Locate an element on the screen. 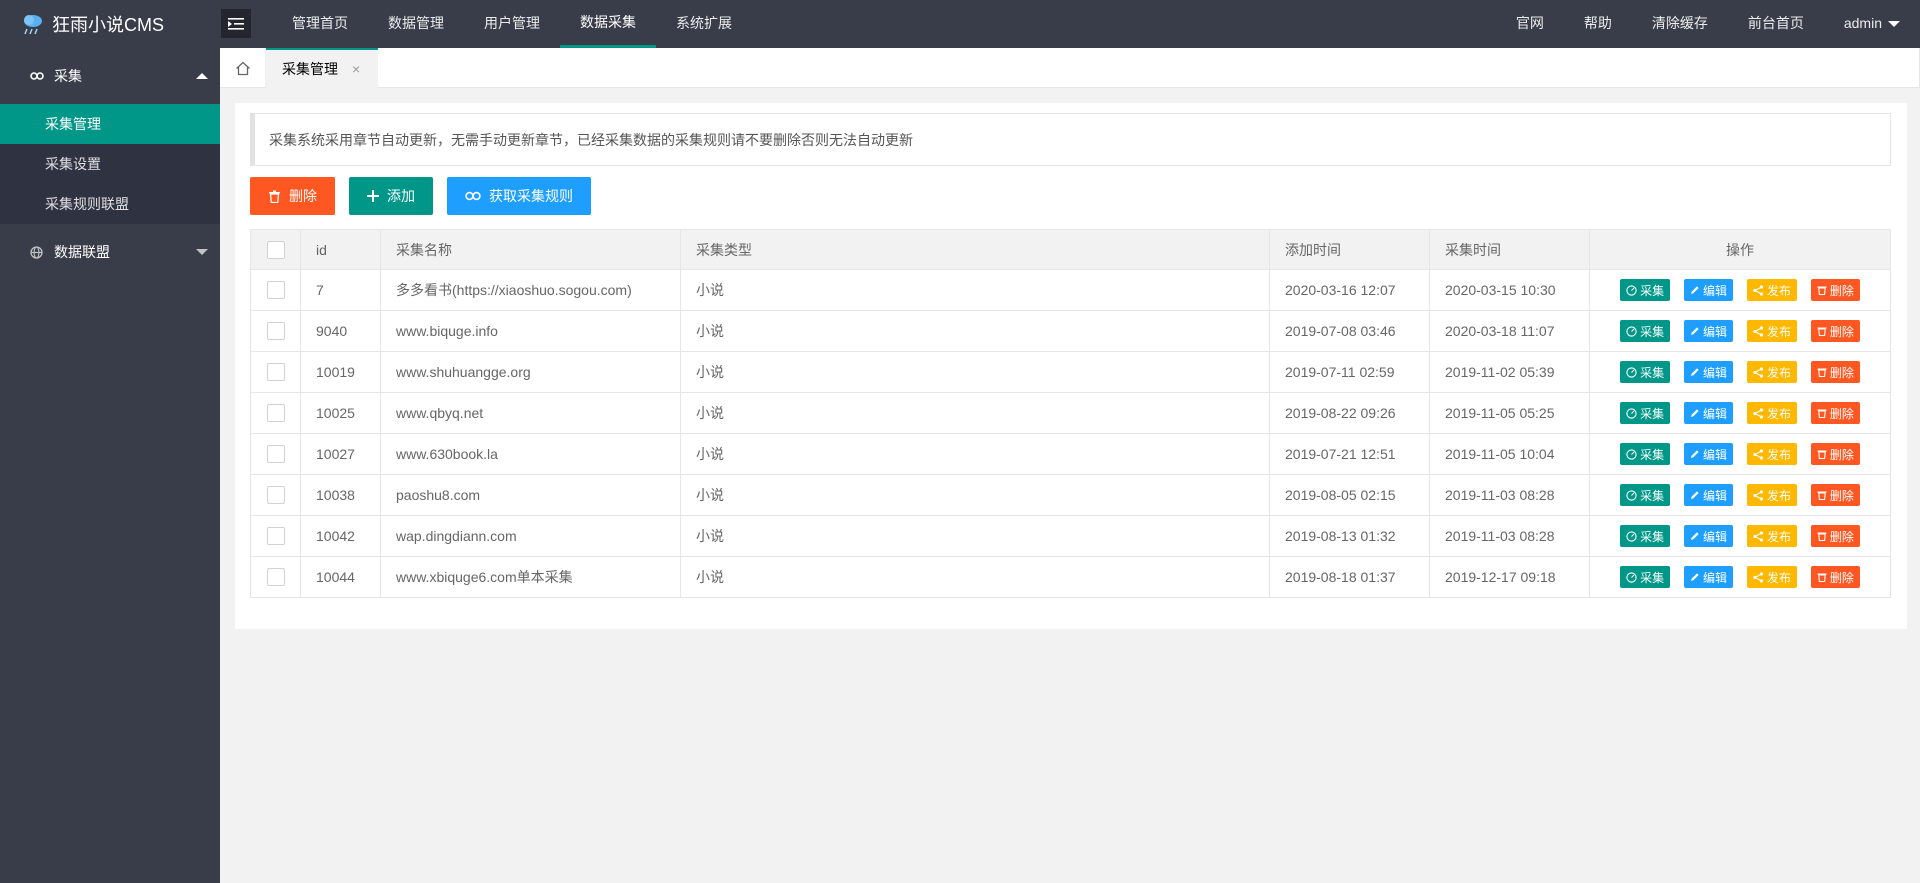 The image size is (1920, 883). topnav-item-collect: 数据采集 is located at coordinates (608, 24).